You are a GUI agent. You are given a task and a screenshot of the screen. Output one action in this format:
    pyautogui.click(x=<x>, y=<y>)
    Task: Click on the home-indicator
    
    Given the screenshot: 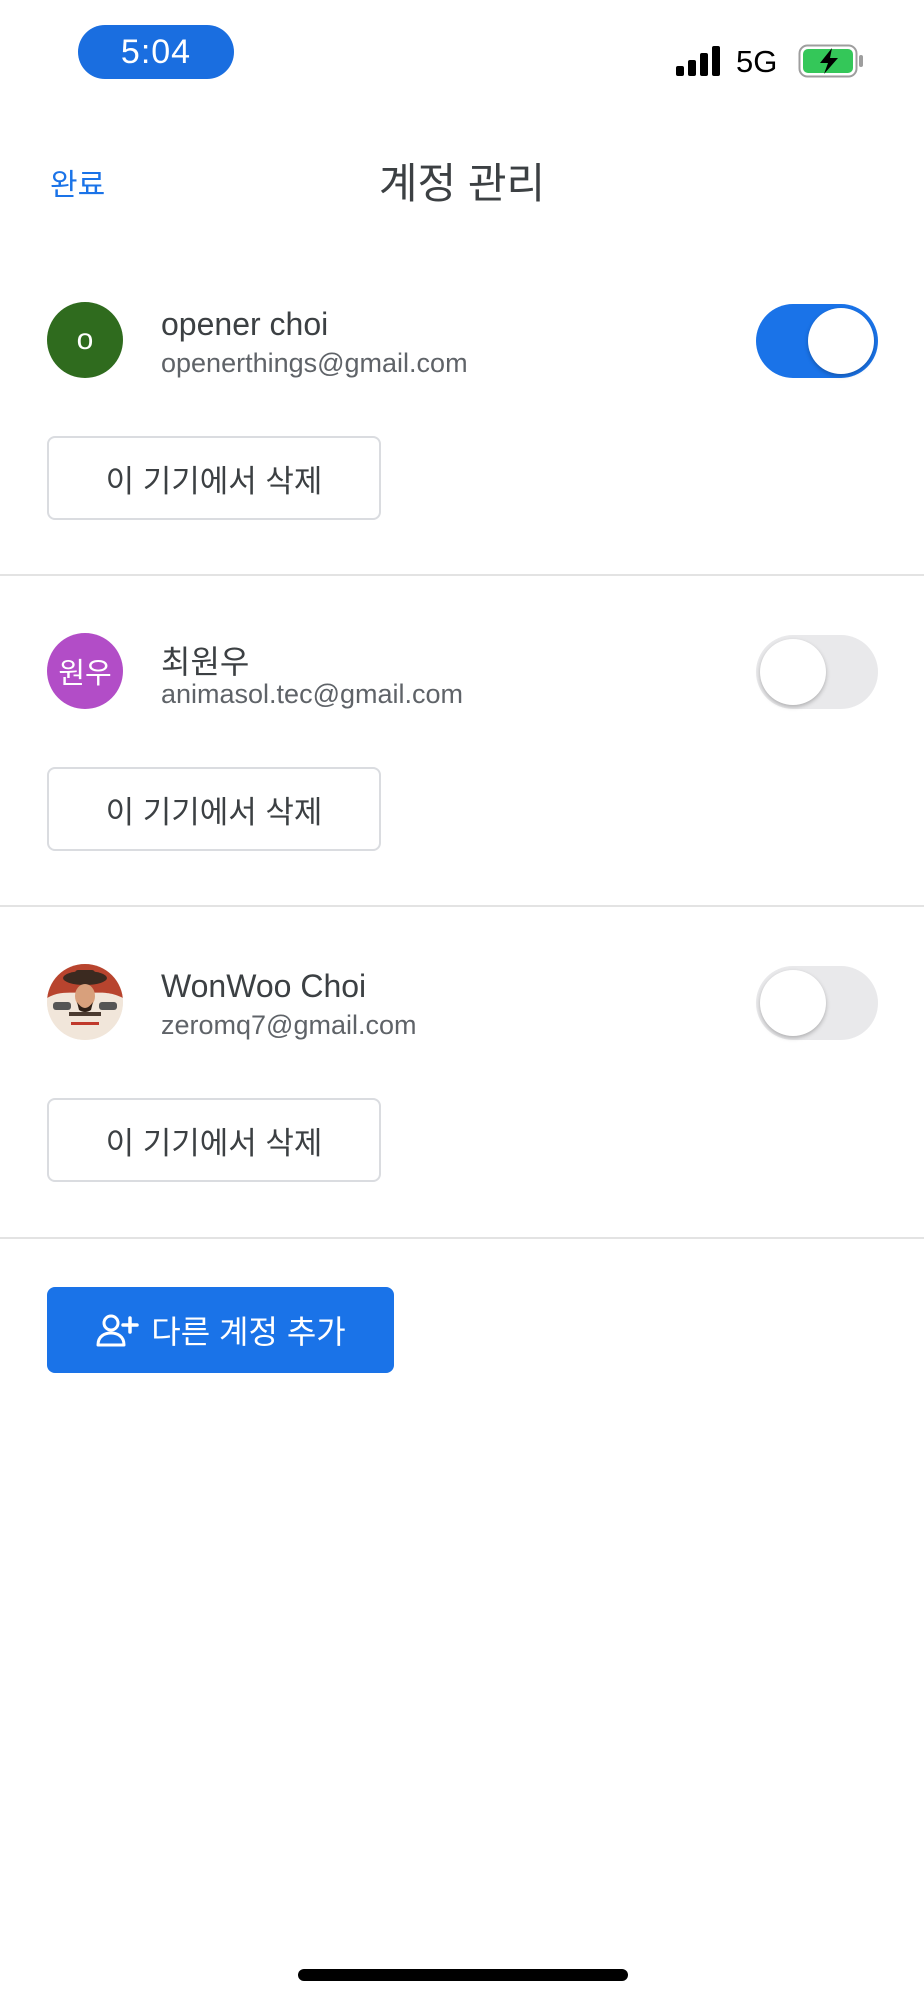 What is the action you would take?
    pyautogui.click(x=463, y=1975)
    